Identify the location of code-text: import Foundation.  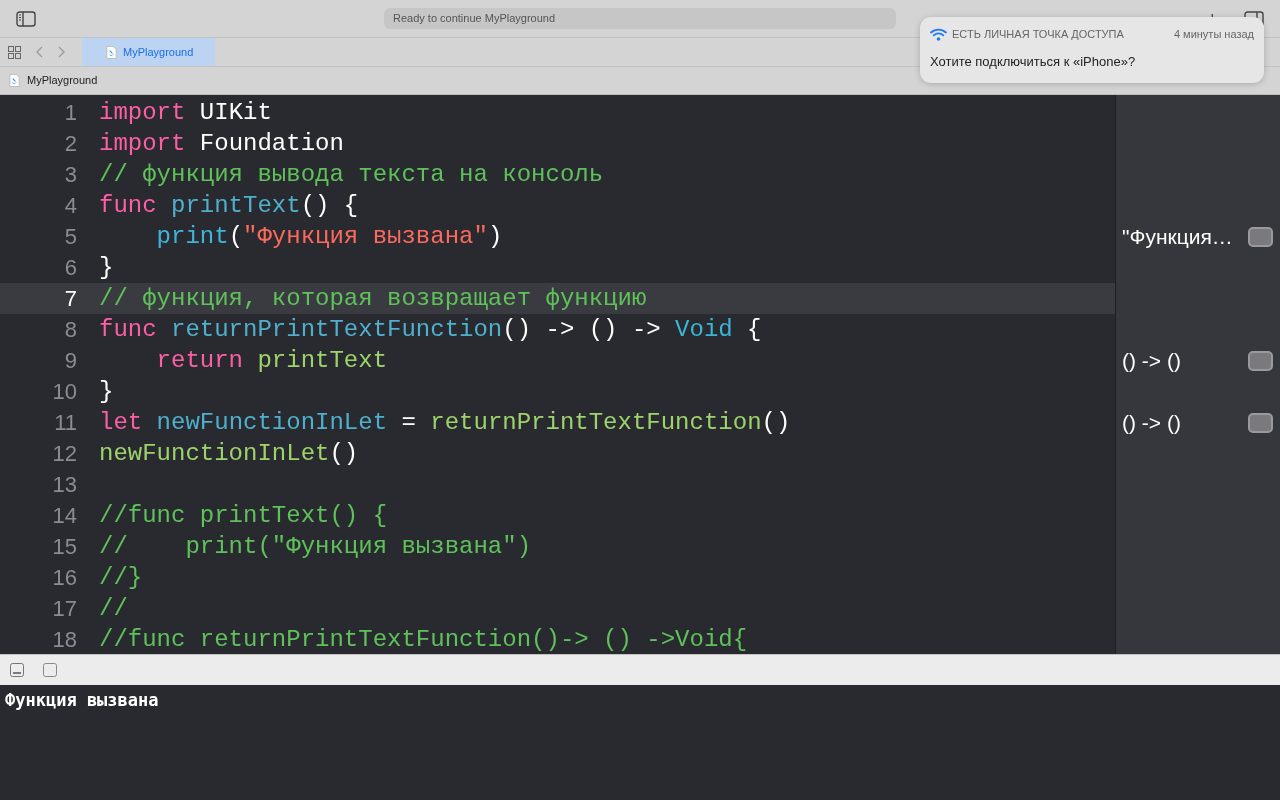
(221, 144).